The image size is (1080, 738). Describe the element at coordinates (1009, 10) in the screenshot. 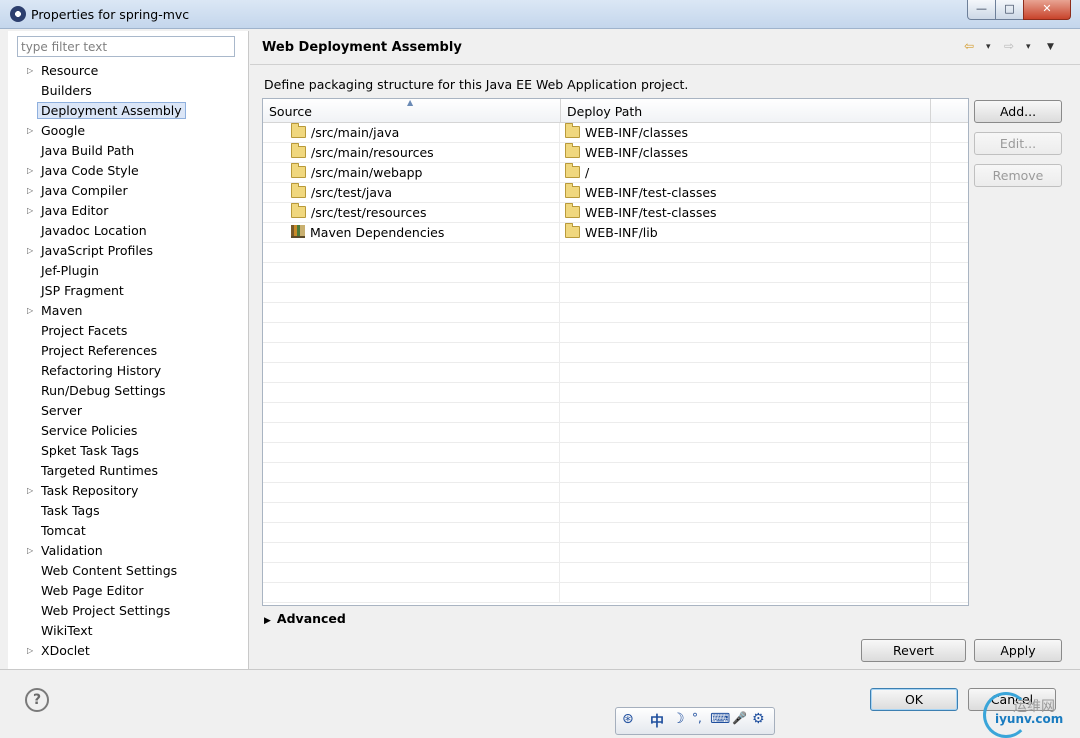

I see `maximize-button: □` at that location.